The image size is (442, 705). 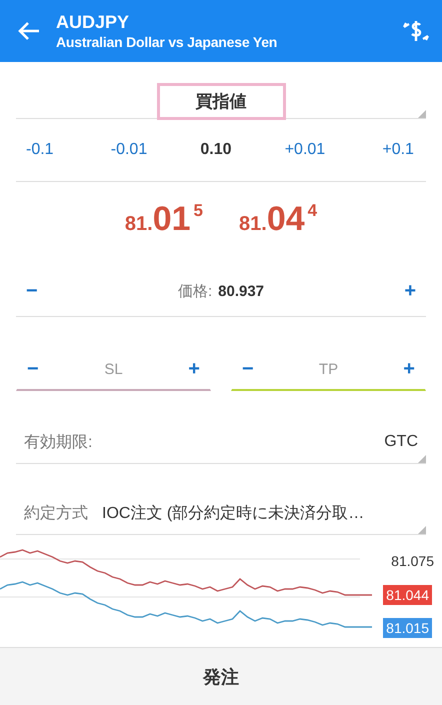 I want to click on level-label: SL, so click(x=113, y=369).